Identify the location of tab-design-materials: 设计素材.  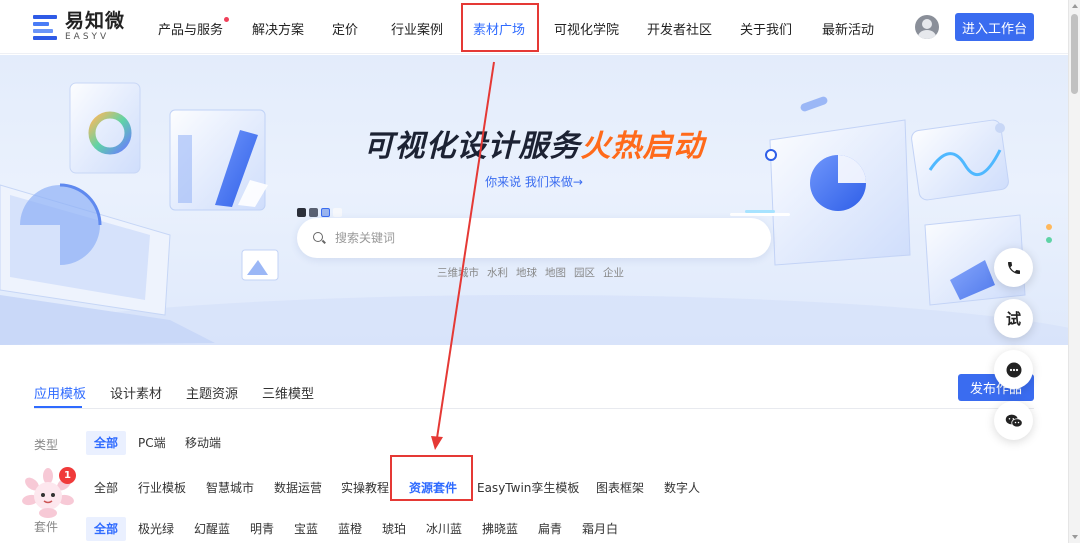
(136, 392).